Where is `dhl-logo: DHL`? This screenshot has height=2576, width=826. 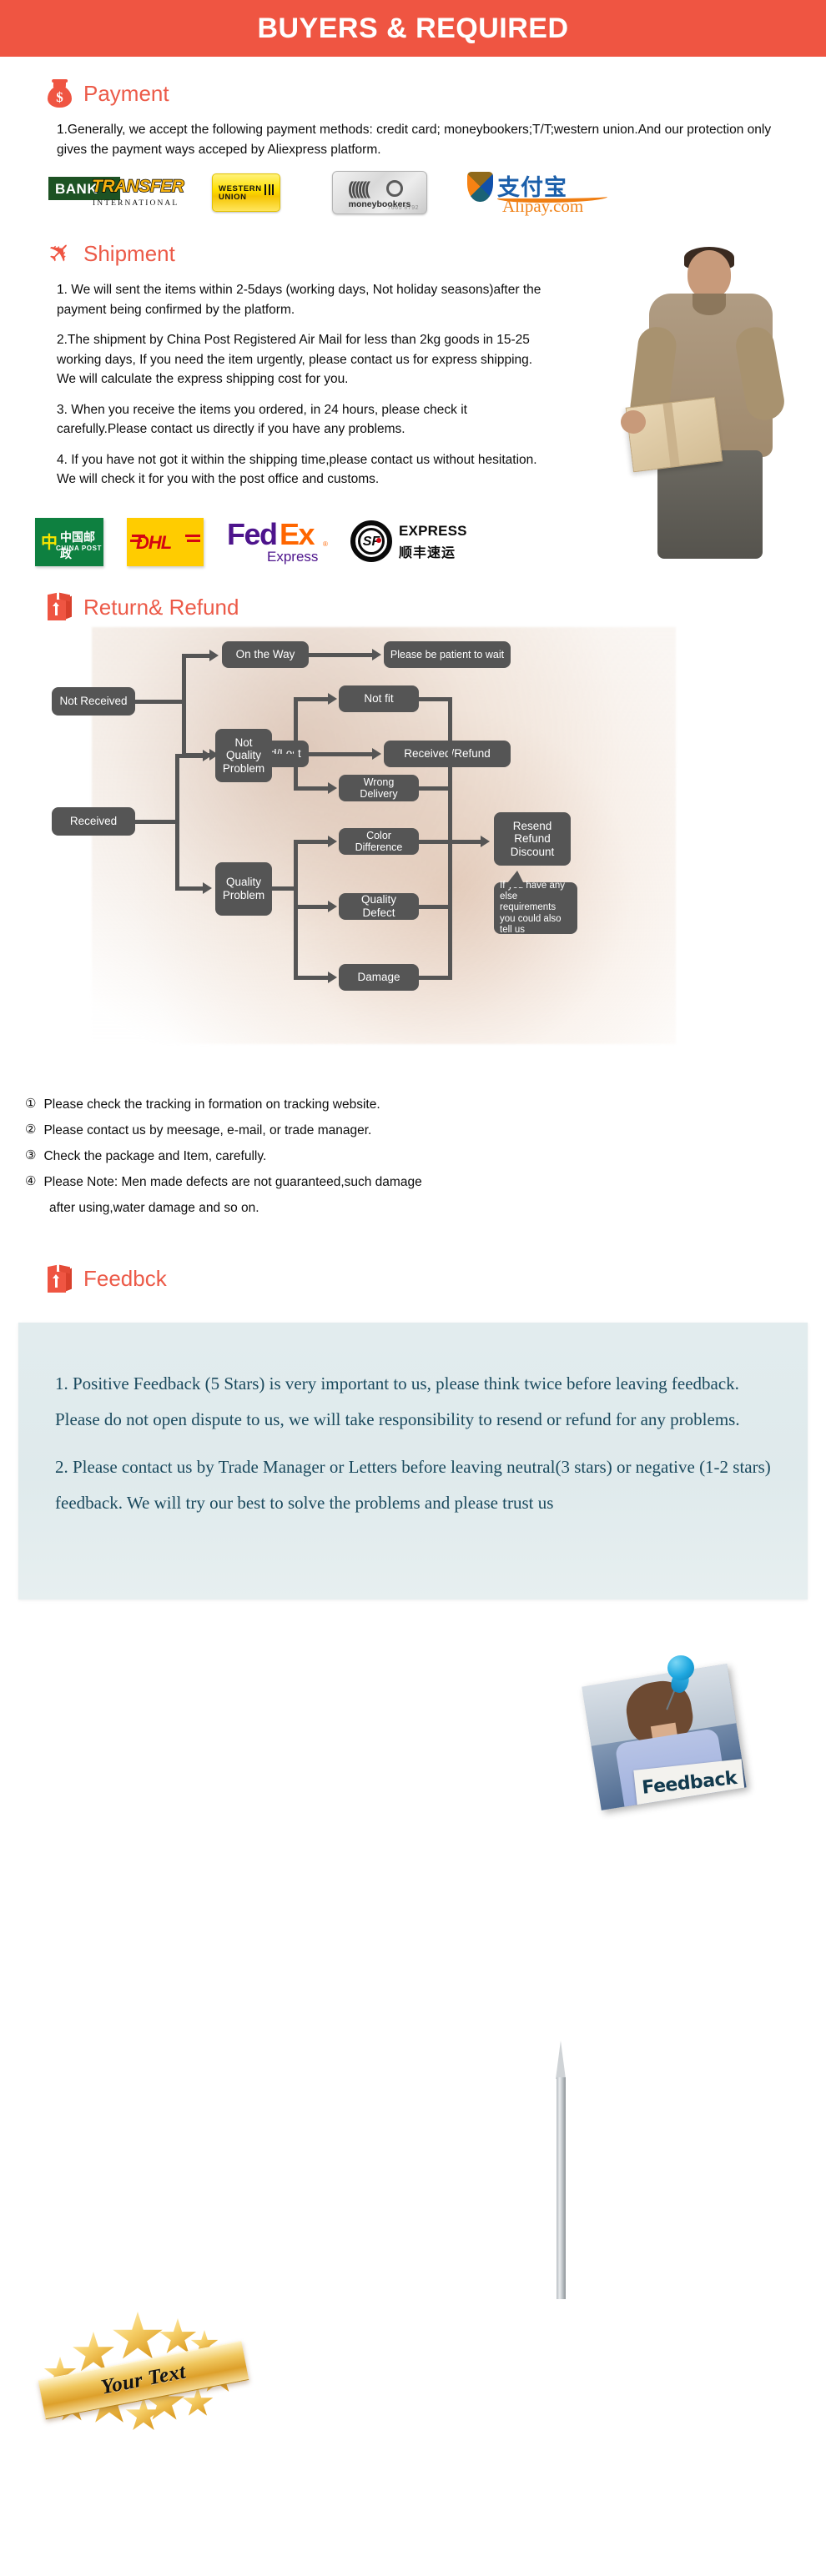
dhl-logo: DHL is located at coordinates (166, 542).